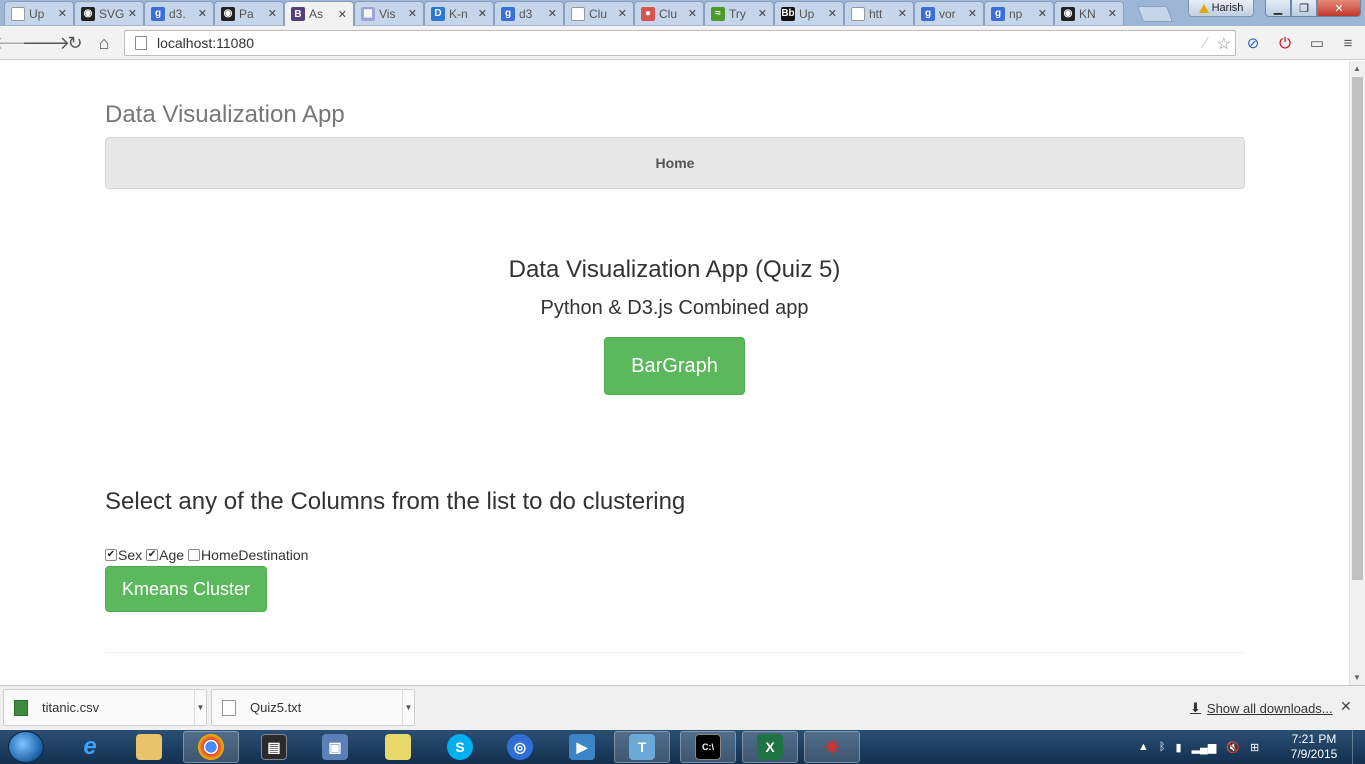  Describe the element at coordinates (1357, 677) in the screenshot. I see `scroll-down-icon: ▼` at that location.